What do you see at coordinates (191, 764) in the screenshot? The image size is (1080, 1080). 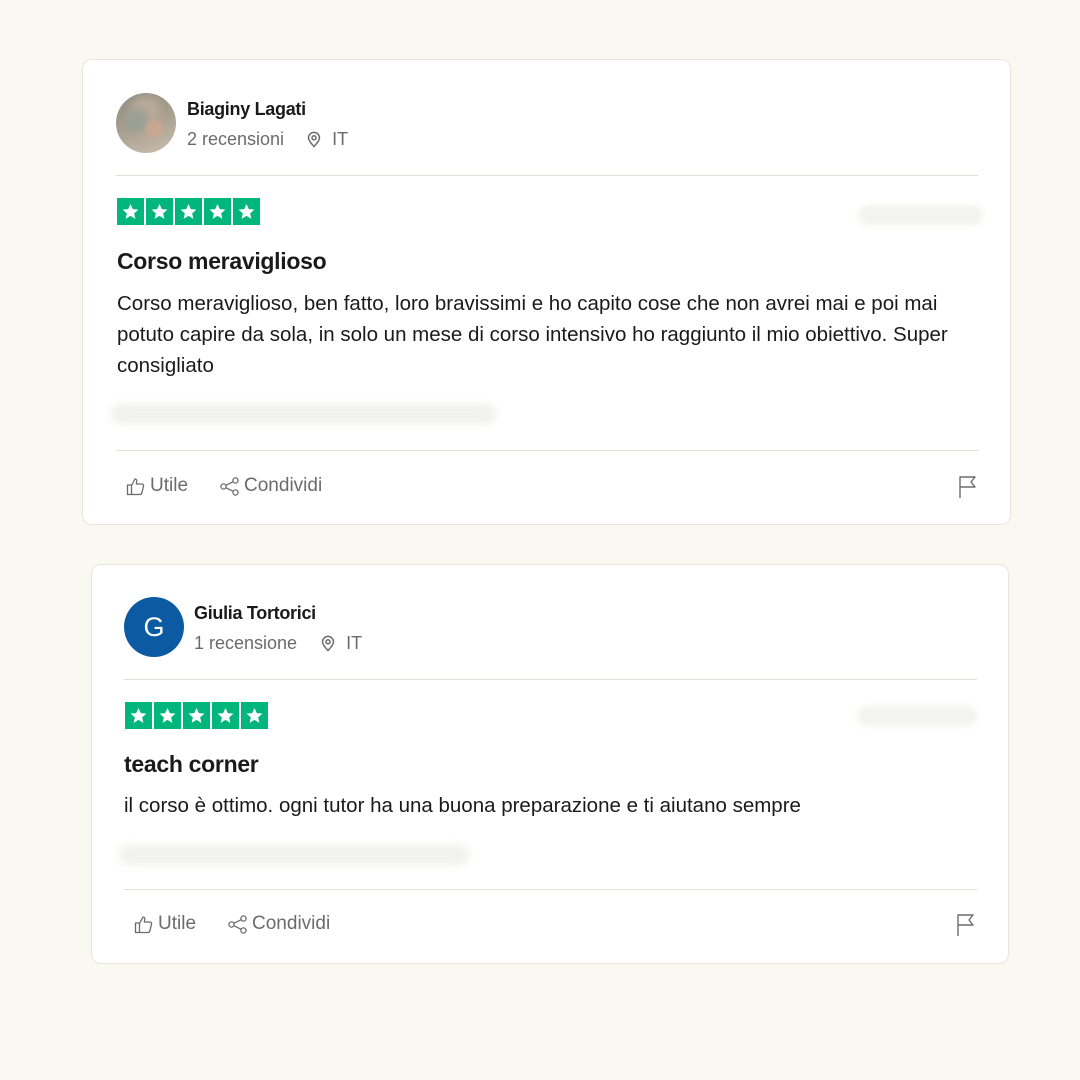 I see `review-title: teach corner` at bounding box center [191, 764].